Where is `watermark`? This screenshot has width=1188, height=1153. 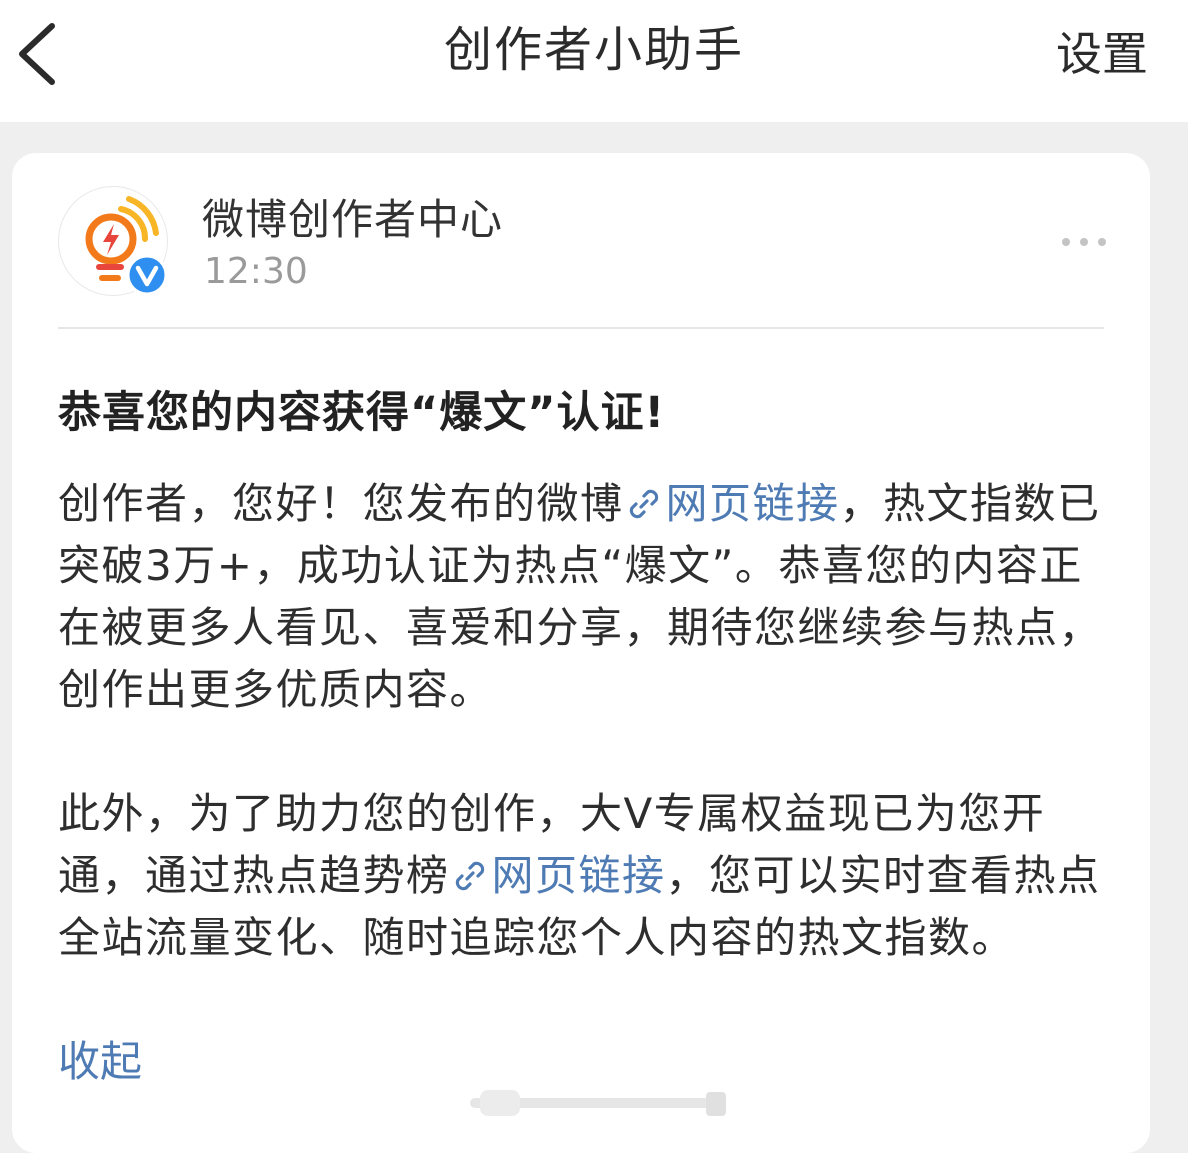 watermark is located at coordinates (605, 1104).